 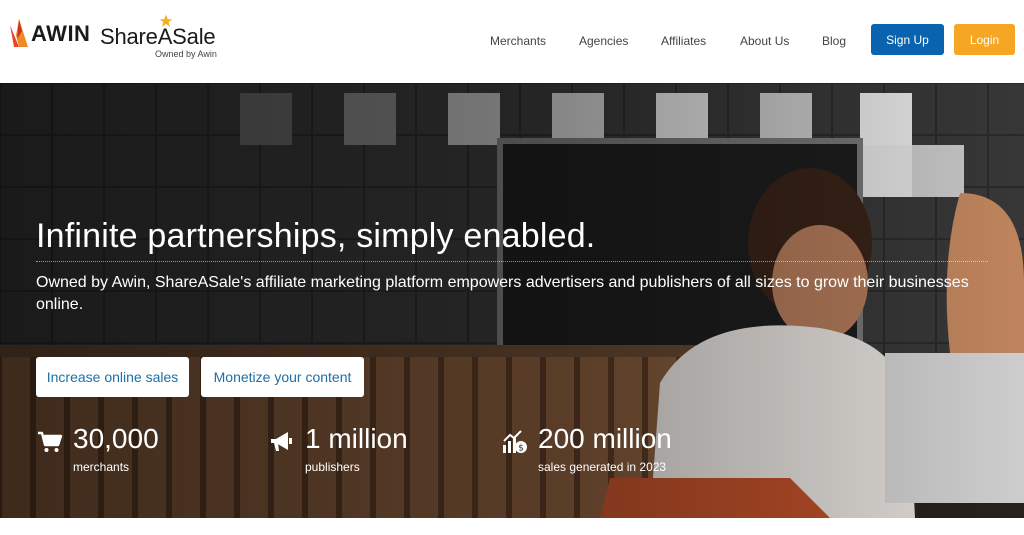 What do you see at coordinates (316, 236) in the screenshot?
I see `hero-title: Infinite partnerships, simply enabled.` at bounding box center [316, 236].